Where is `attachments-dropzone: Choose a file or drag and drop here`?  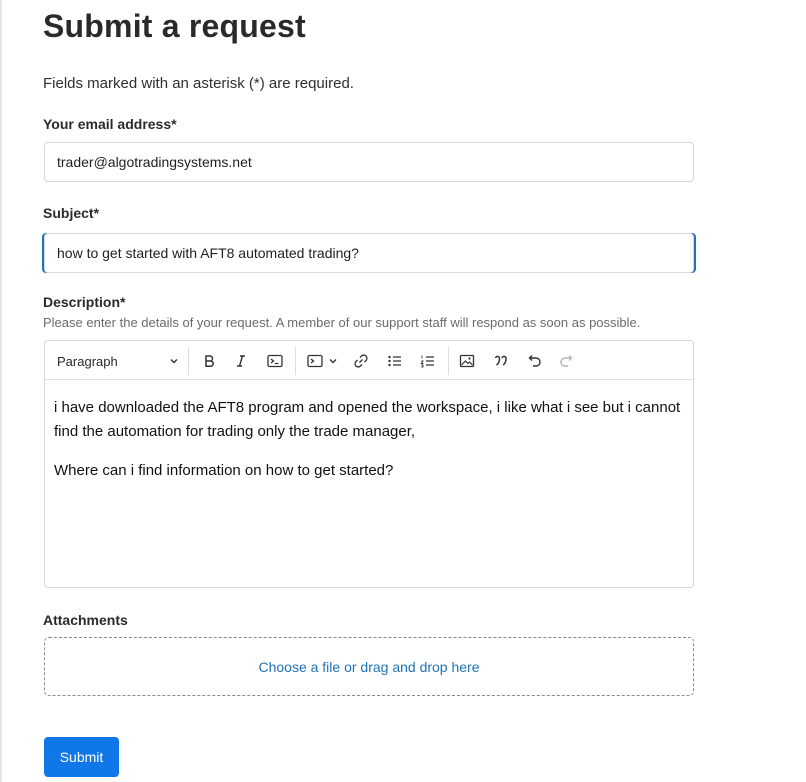
attachments-dropzone: Choose a file or drag and drop here is located at coordinates (369, 666).